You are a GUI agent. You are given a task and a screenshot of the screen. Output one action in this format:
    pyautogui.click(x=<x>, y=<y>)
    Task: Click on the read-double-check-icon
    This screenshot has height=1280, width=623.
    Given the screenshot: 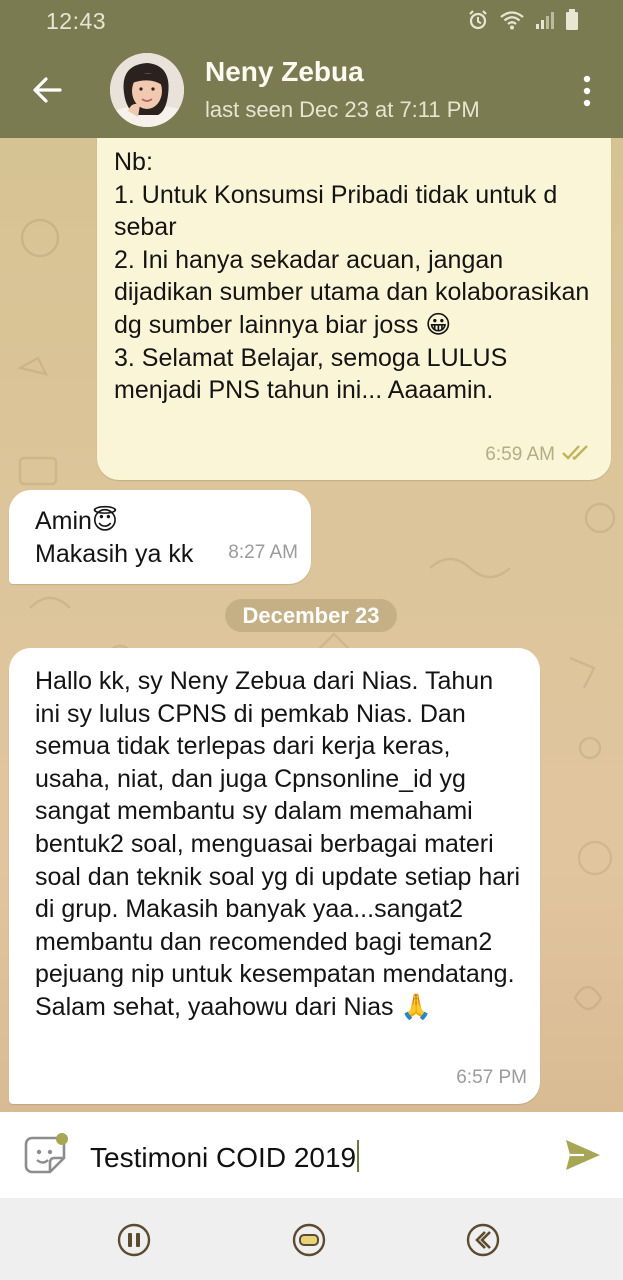 What is the action you would take?
    pyautogui.click(x=577, y=453)
    